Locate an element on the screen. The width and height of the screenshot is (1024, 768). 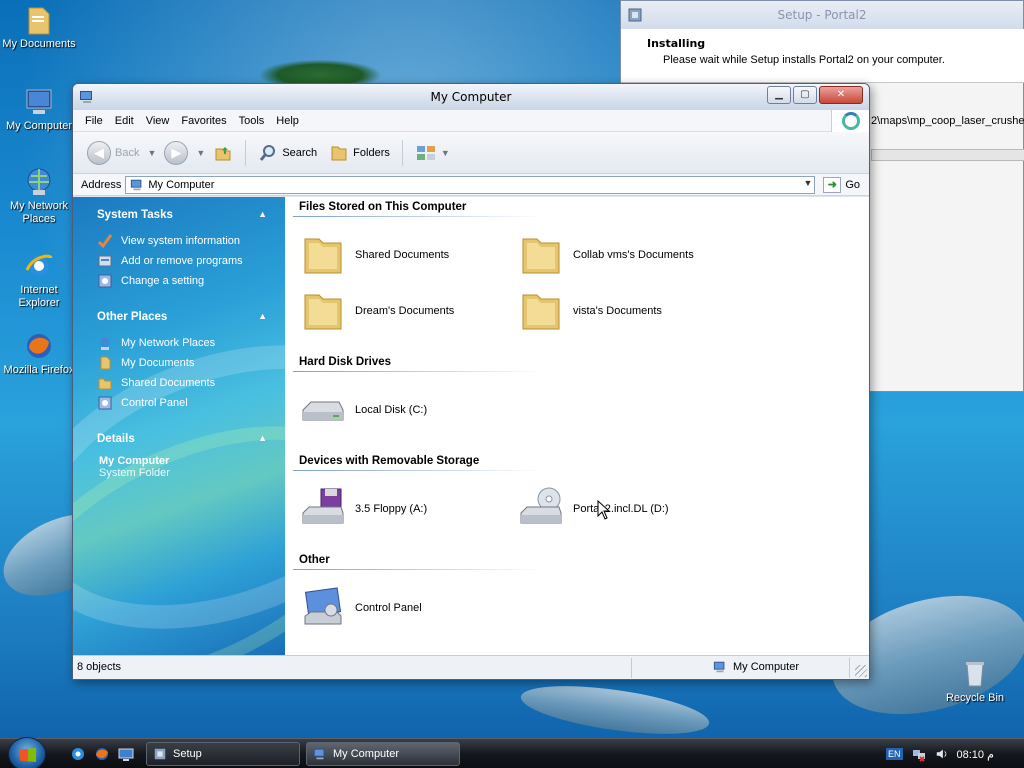
minimize-button: ▁ is located at coordinates (779, 95).